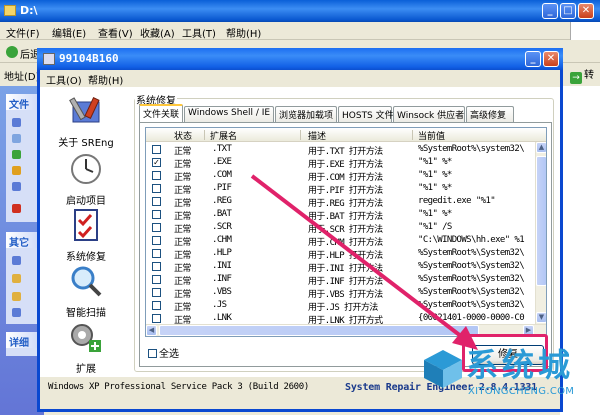 The height and width of the screenshot is (415, 600). I want to click on site-watermark: 系统城 XITONGCHENG.COM, so click(509, 373).